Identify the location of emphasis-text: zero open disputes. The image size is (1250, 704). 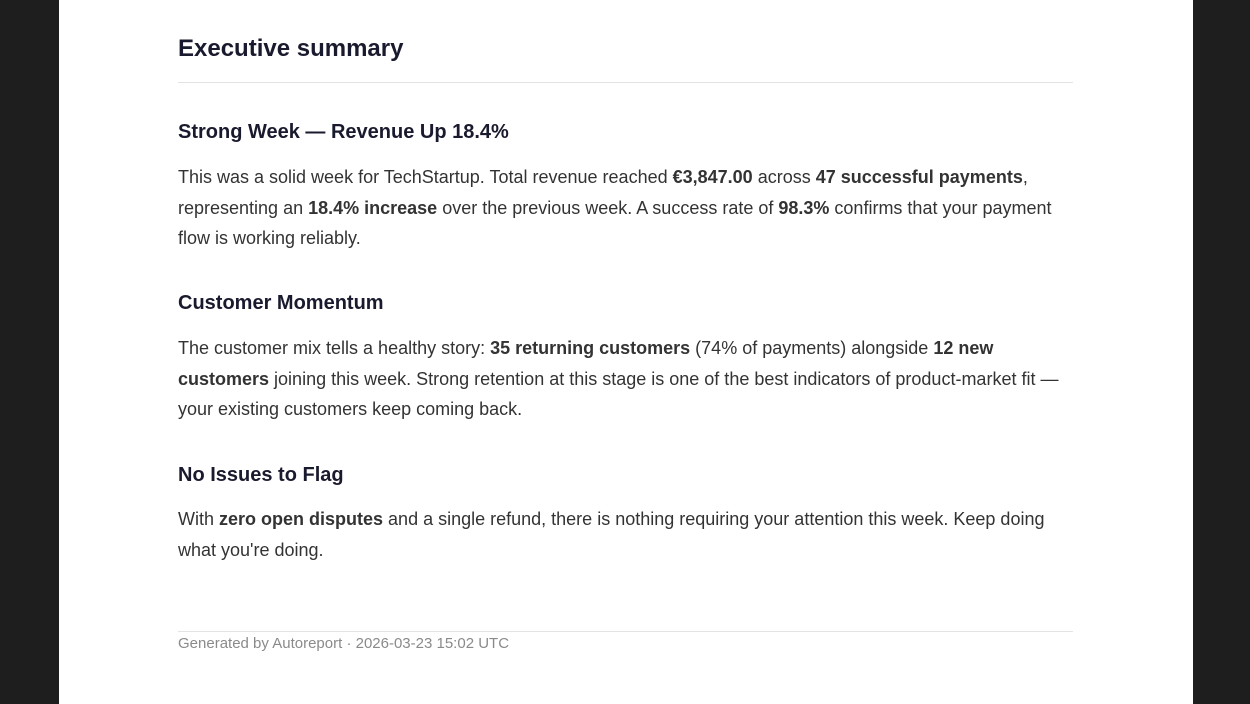
(301, 519).